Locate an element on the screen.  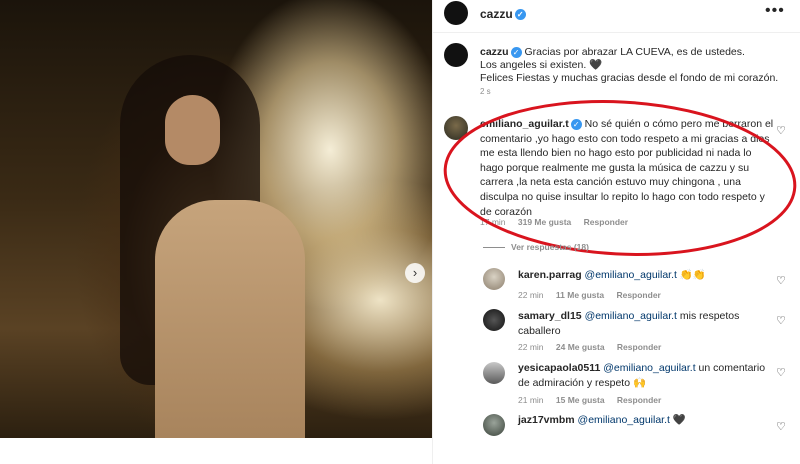
reply-1-likes: 11 Me gusta is located at coordinates (580, 295).